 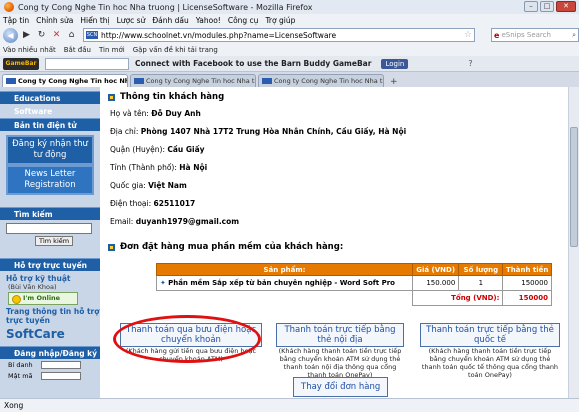 I want to click on maximize-icon: □, so click(x=547, y=6).